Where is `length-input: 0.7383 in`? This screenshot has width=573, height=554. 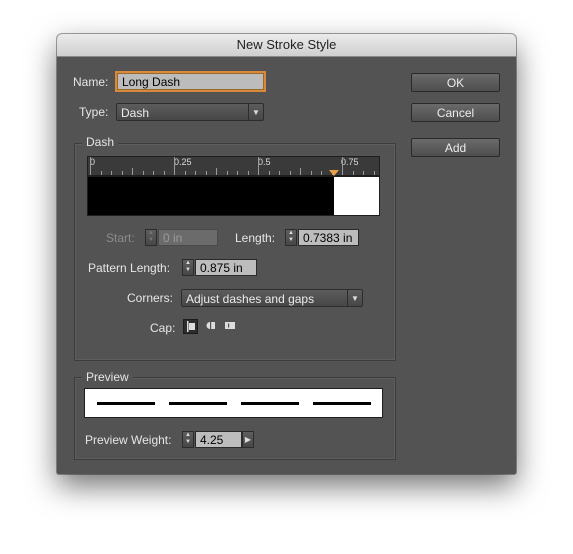 length-input: 0.7383 in is located at coordinates (328, 237).